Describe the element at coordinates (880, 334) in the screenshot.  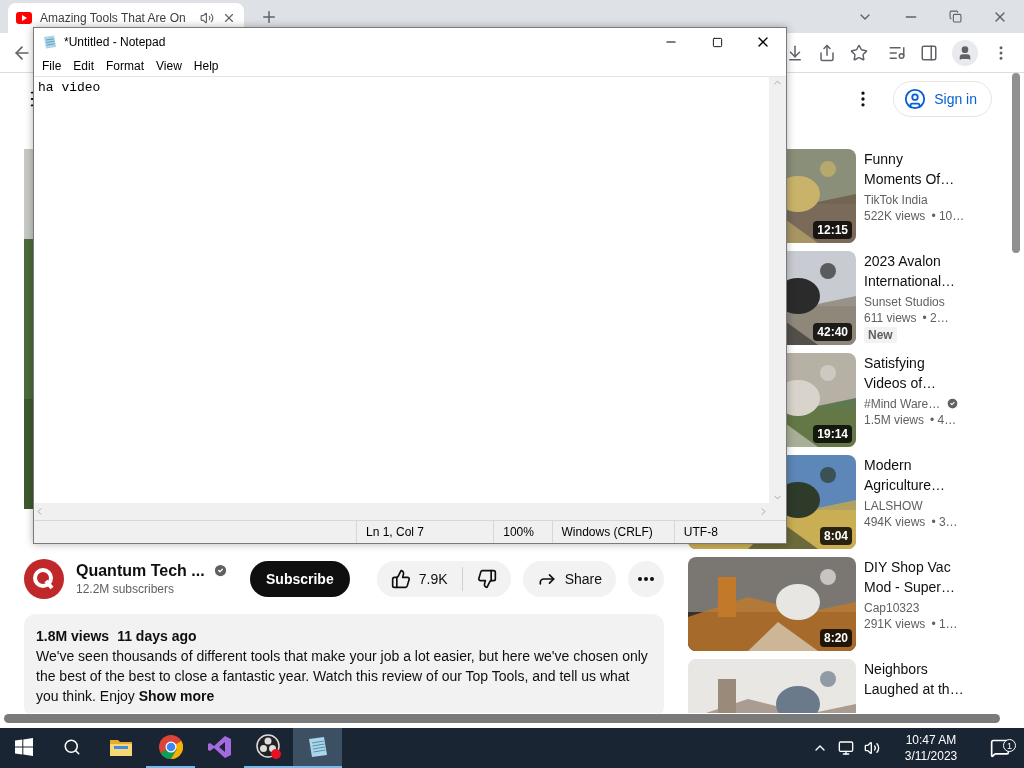
I see `new-badge: New` at that location.